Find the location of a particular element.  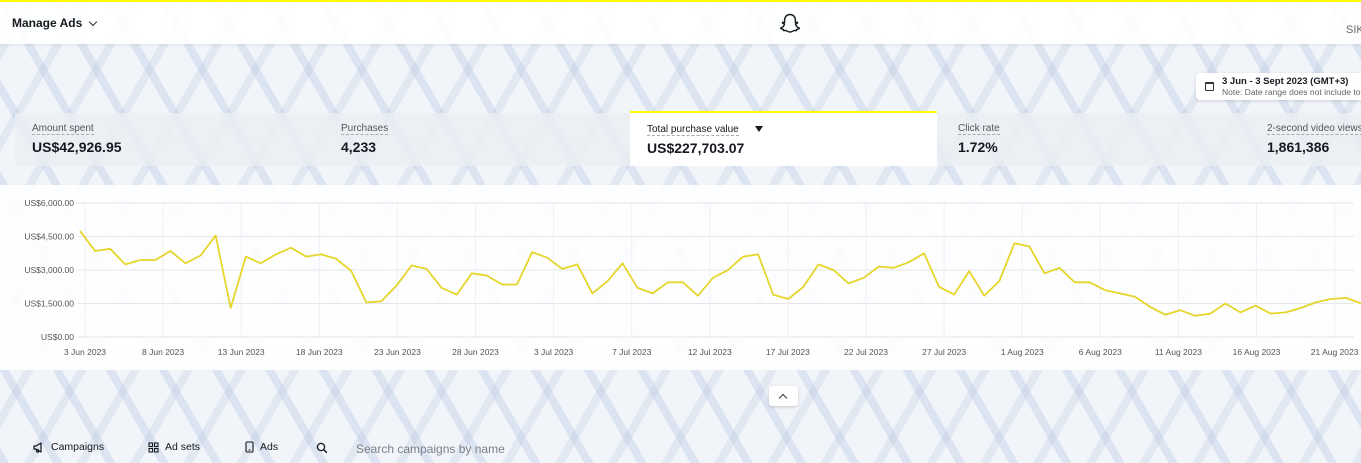

x-tick-label: 12 Jul 2023 is located at coordinates (710, 352).